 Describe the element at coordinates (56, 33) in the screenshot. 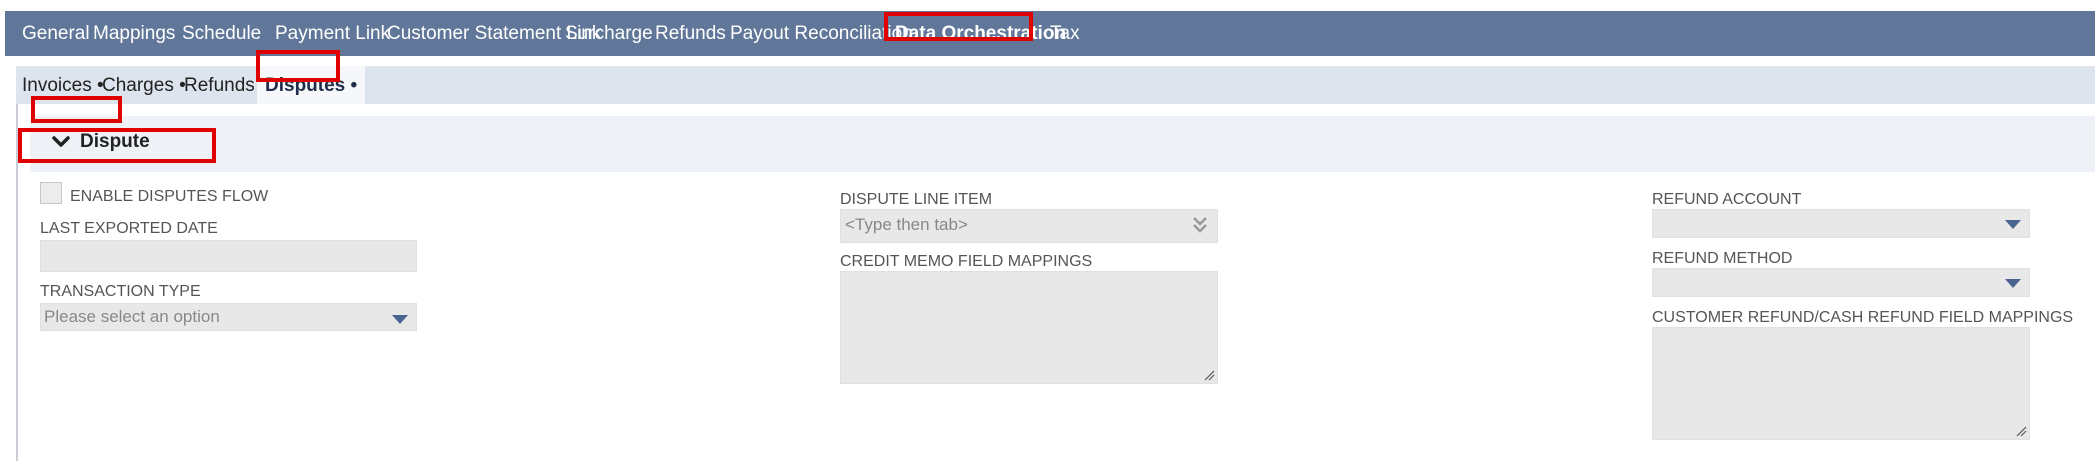

I see `tab-general: General` at that location.